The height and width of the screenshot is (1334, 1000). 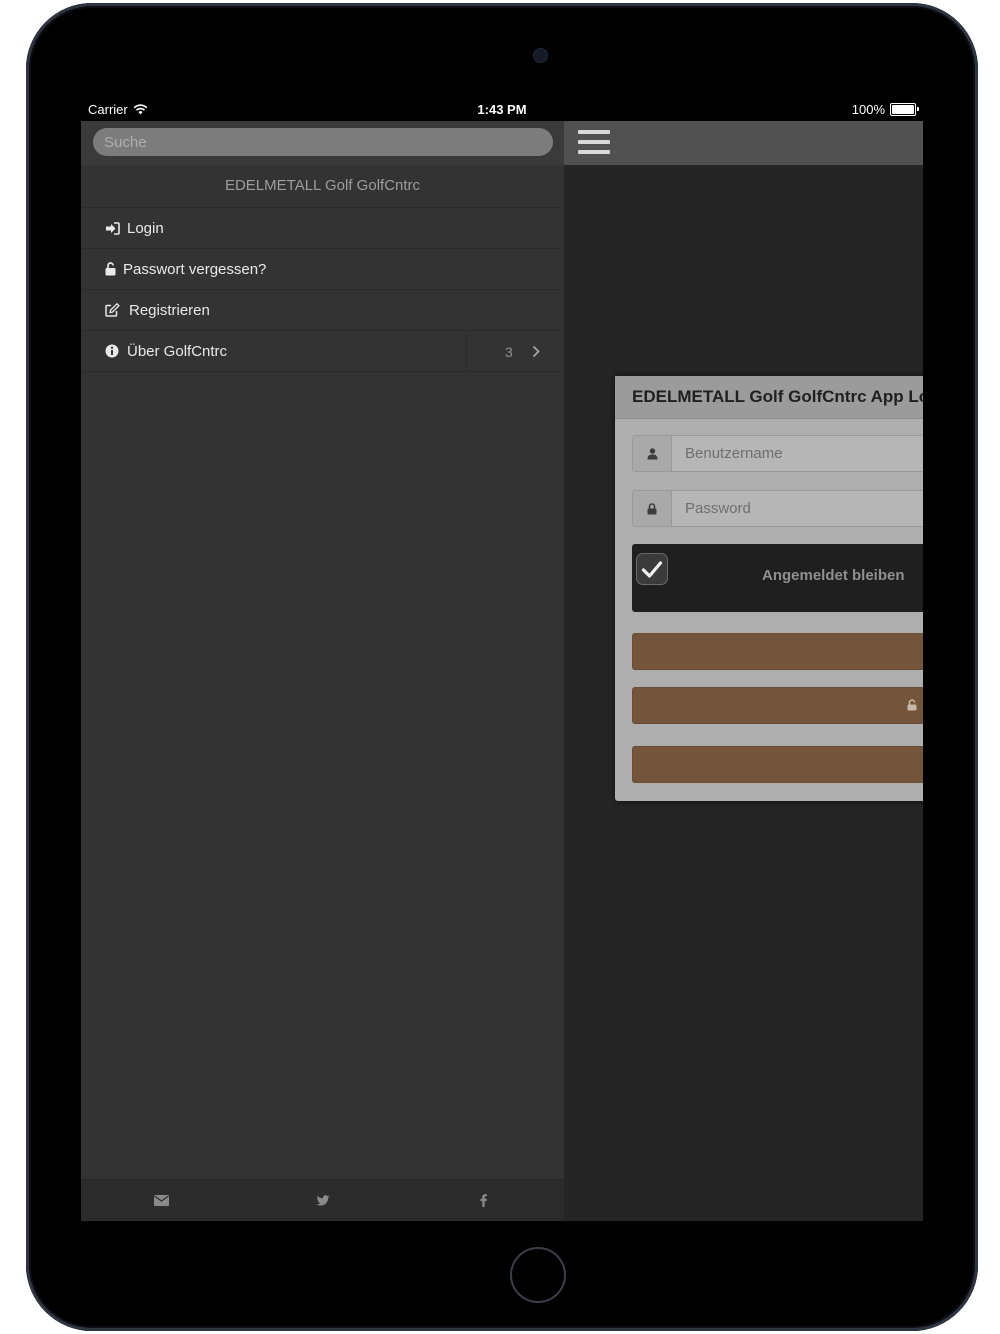 What do you see at coordinates (904, 109) in the screenshot?
I see `battery-icon` at bounding box center [904, 109].